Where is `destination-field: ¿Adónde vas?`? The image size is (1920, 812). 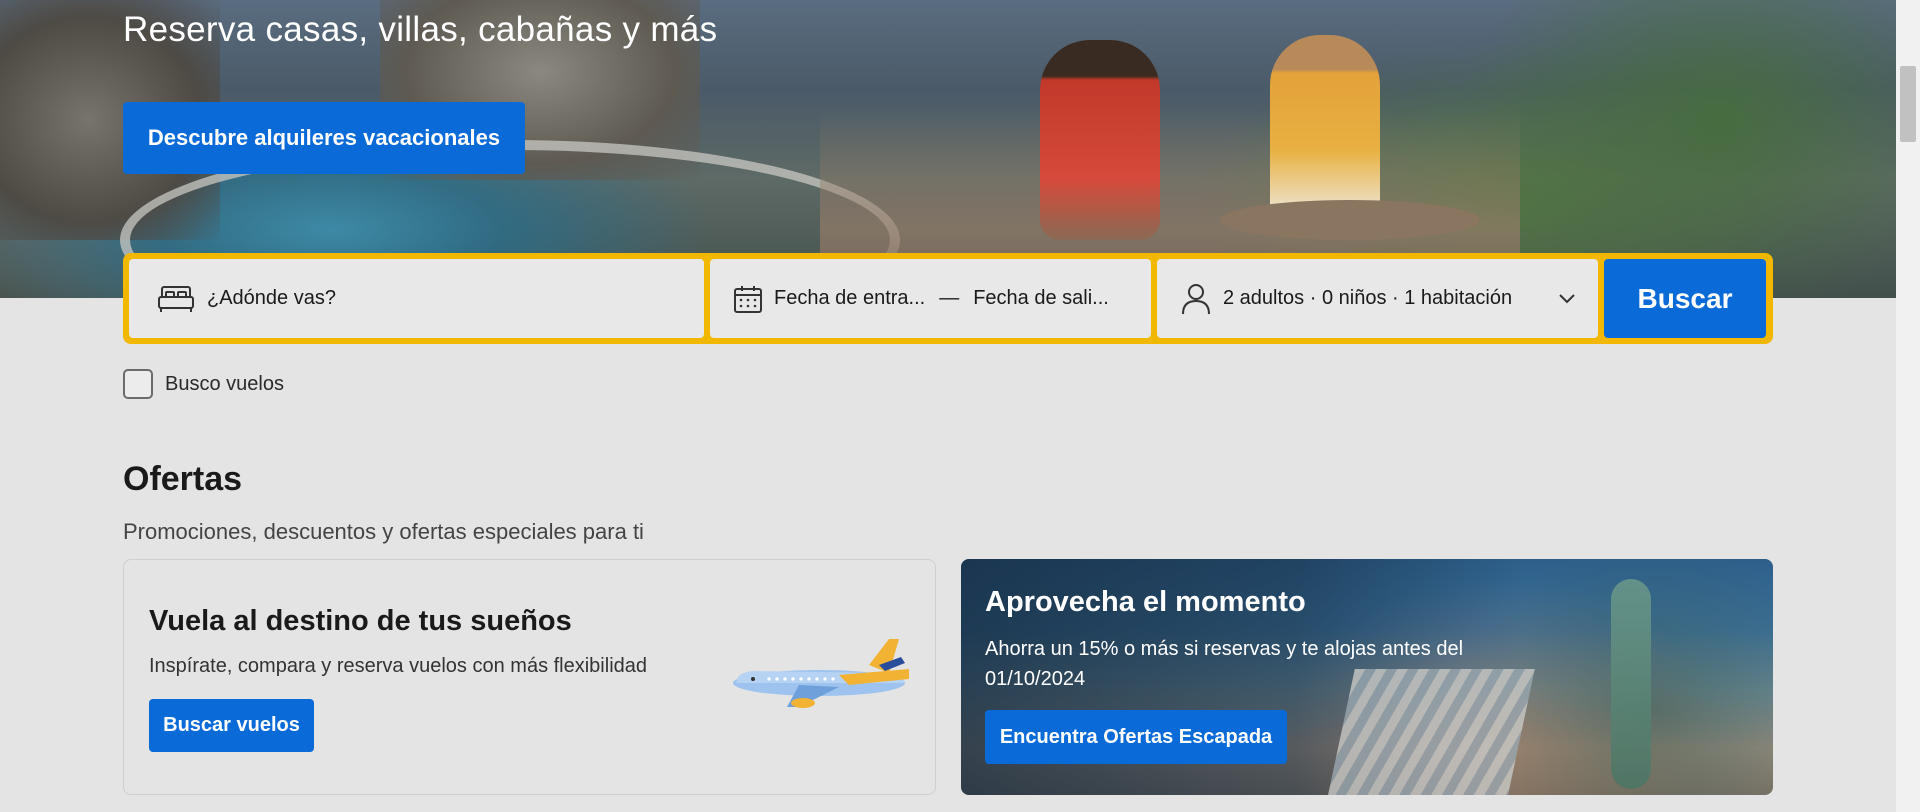 destination-field: ¿Adónde vas? is located at coordinates (416, 298).